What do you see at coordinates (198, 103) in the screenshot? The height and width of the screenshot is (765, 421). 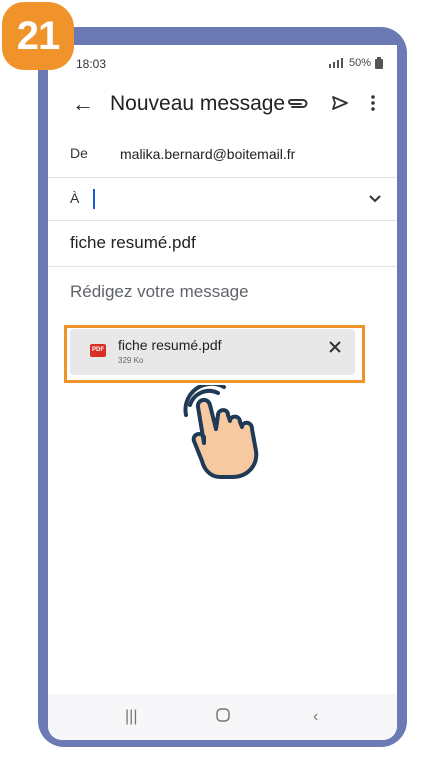 I see `page-title: Nouveau message` at bounding box center [198, 103].